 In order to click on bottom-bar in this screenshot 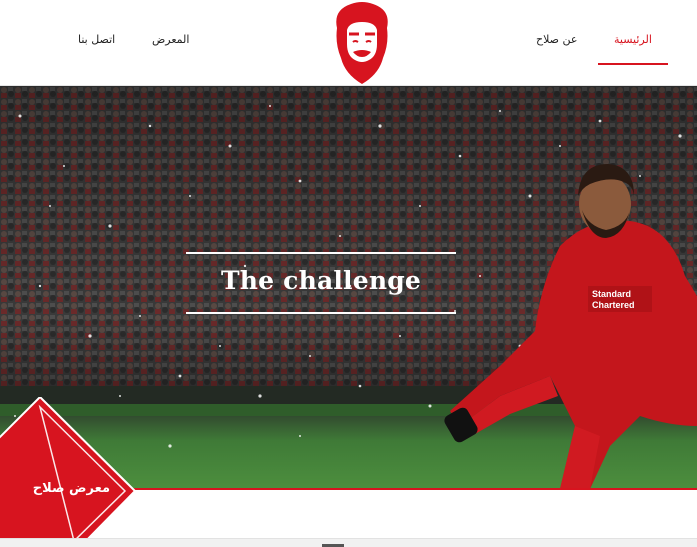, I will do `click(348, 542)`.